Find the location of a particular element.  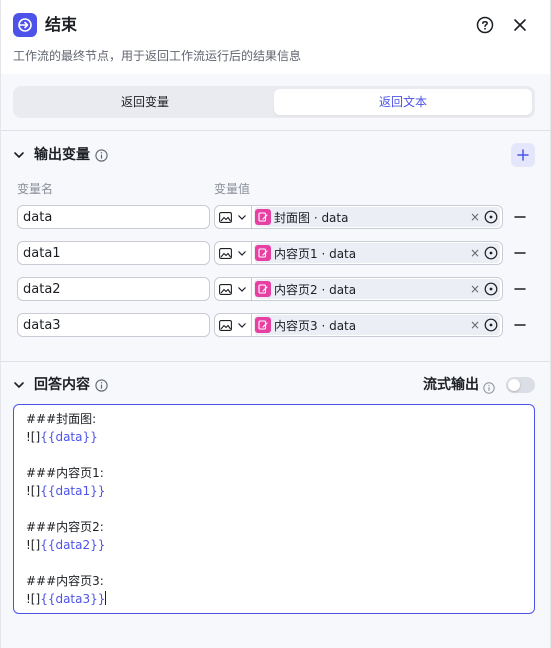

answer-section-title: 回答内容 is located at coordinates (62, 385).